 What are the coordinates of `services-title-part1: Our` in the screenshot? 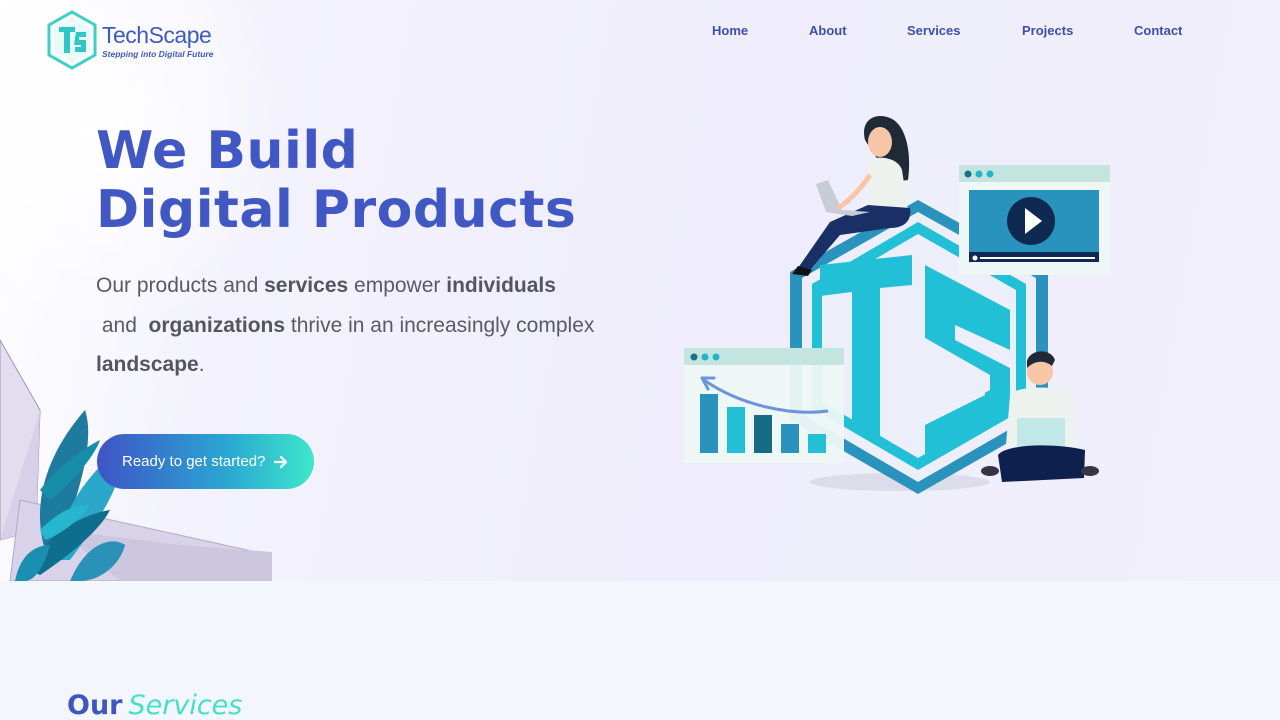 It's located at (95, 705).